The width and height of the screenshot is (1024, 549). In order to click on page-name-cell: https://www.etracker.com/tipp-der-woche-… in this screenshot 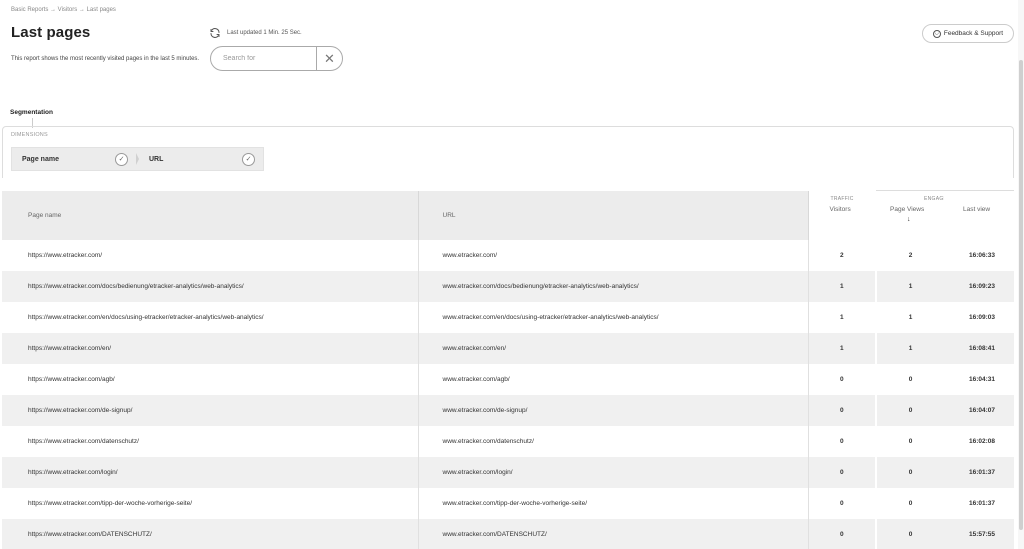, I will do `click(210, 503)`.